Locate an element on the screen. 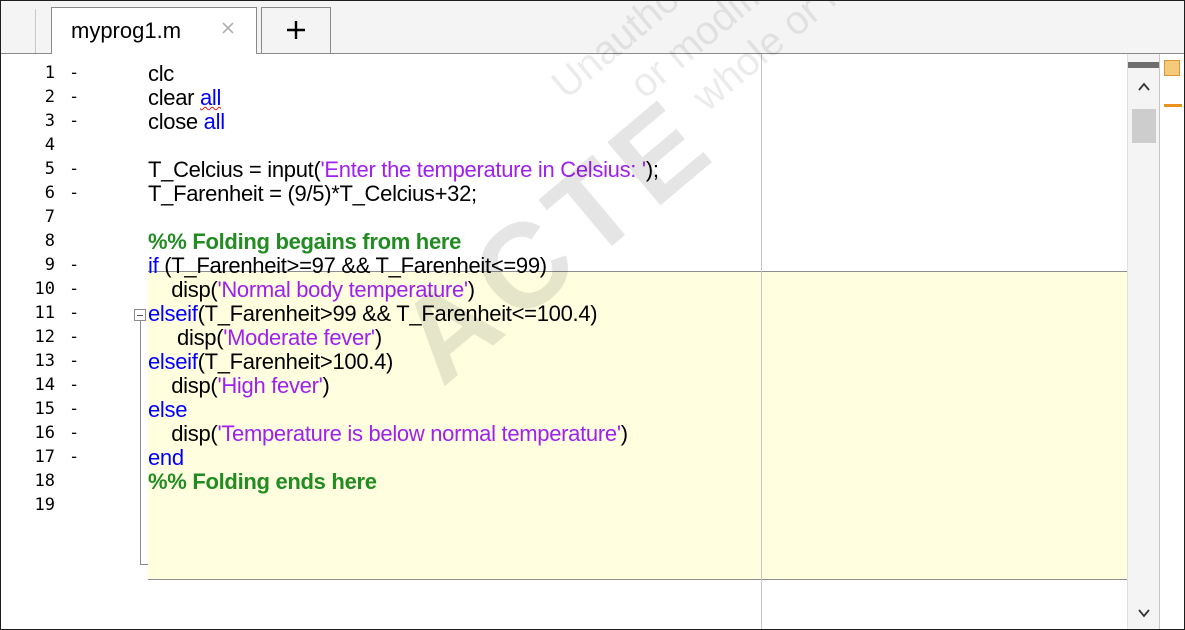 Image resolution: width=1185 pixels, height=630 pixels. code-text: elseif(T_Farenheit>100.4) is located at coordinates (270, 362).